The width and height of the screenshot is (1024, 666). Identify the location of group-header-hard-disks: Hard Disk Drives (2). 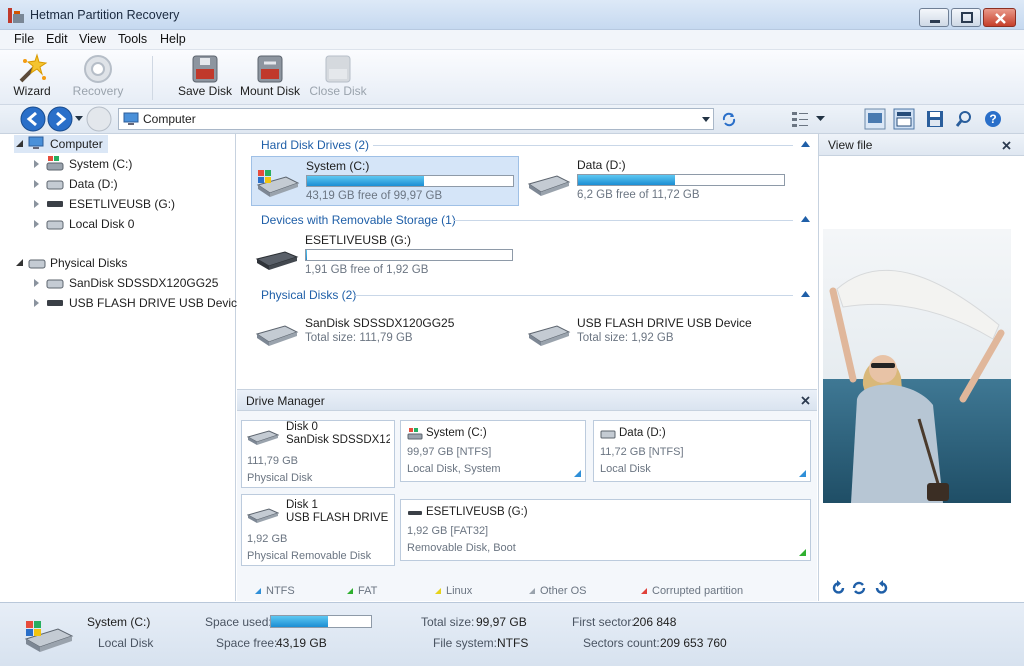
(315, 145).